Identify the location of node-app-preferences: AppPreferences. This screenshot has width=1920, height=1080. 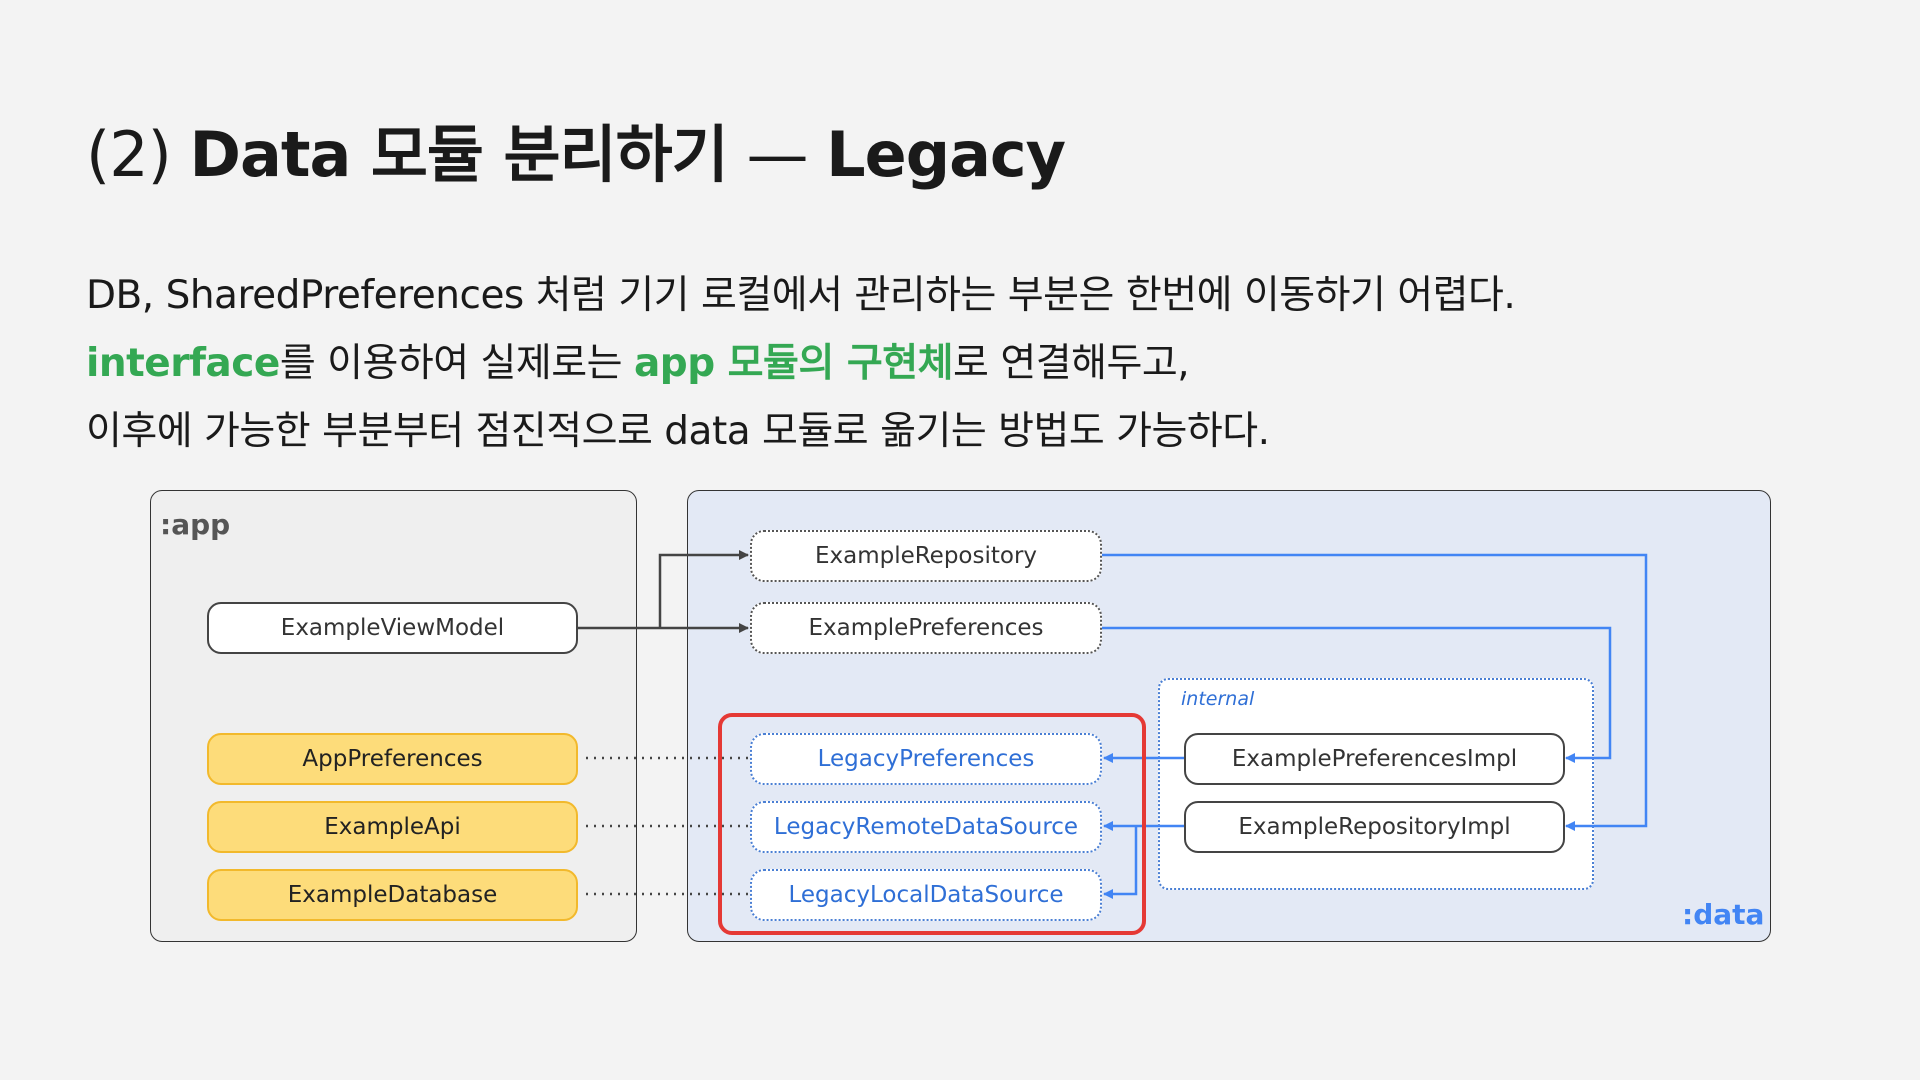
(392, 759).